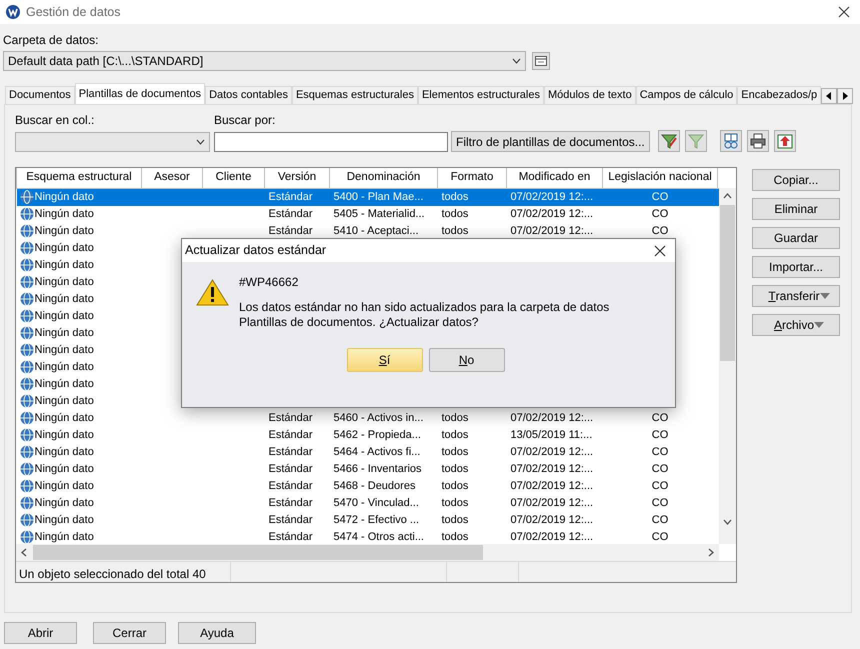  Describe the element at coordinates (463, 360) in the screenshot. I see `mnemonic-underline: N` at that location.